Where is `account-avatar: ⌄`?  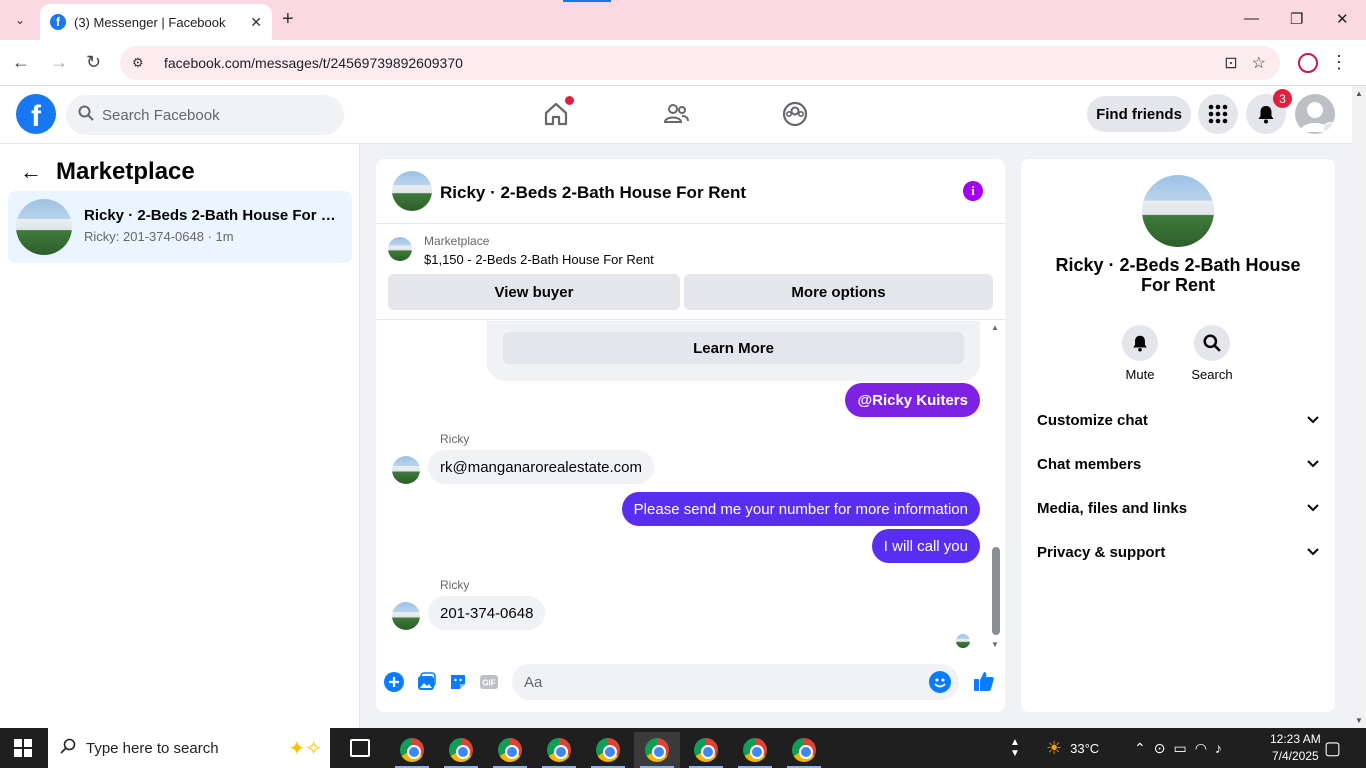 account-avatar: ⌄ is located at coordinates (1315, 114).